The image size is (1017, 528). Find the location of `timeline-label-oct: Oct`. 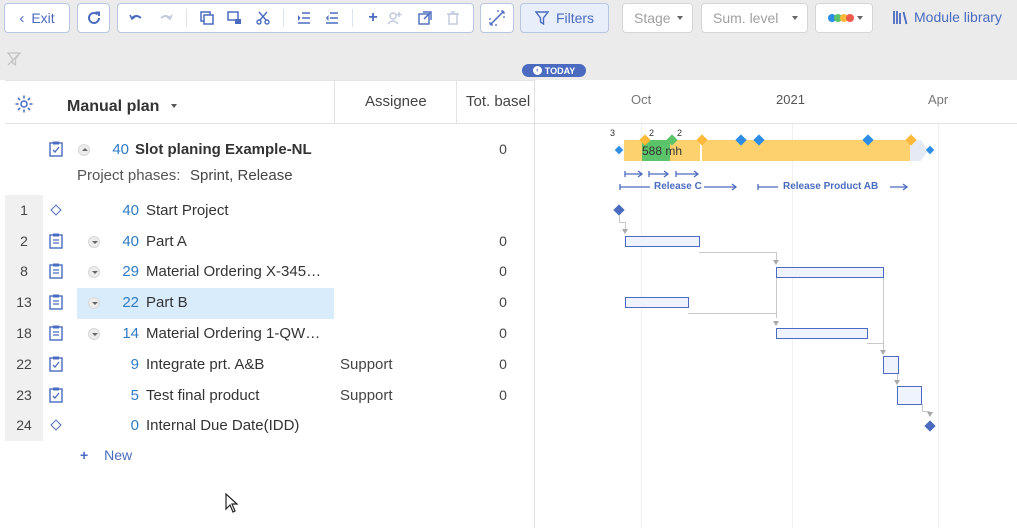

timeline-label-oct: Oct is located at coordinates (641, 99).